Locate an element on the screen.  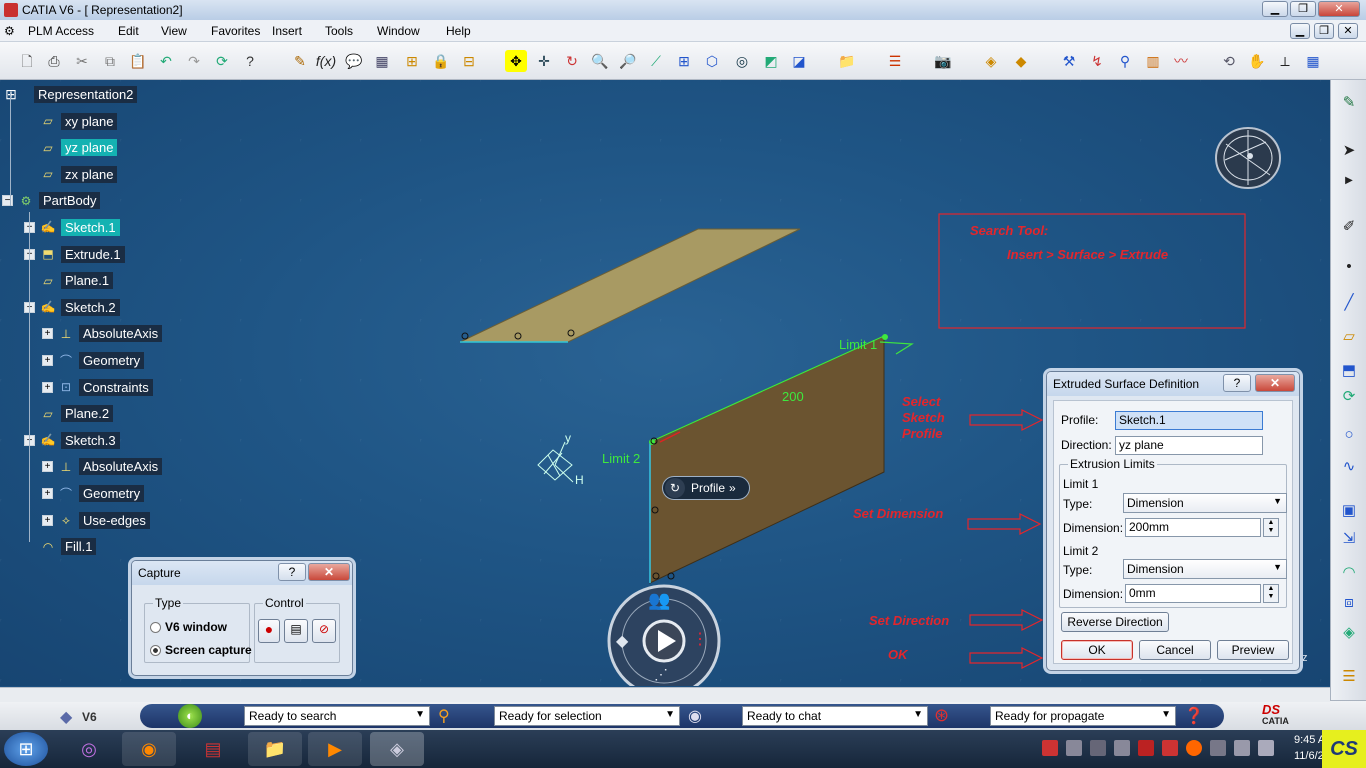
sweep-tool-icon: ⇲ is located at coordinates (1349, 539).